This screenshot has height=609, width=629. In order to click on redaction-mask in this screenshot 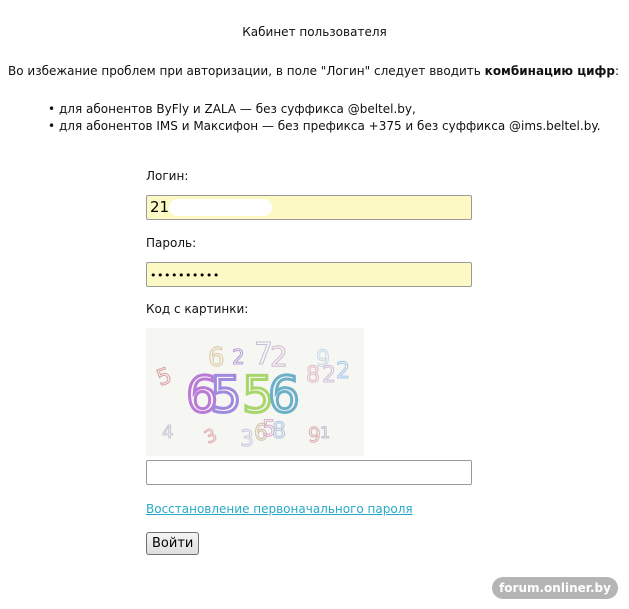, I will do `click(220, 207)`.